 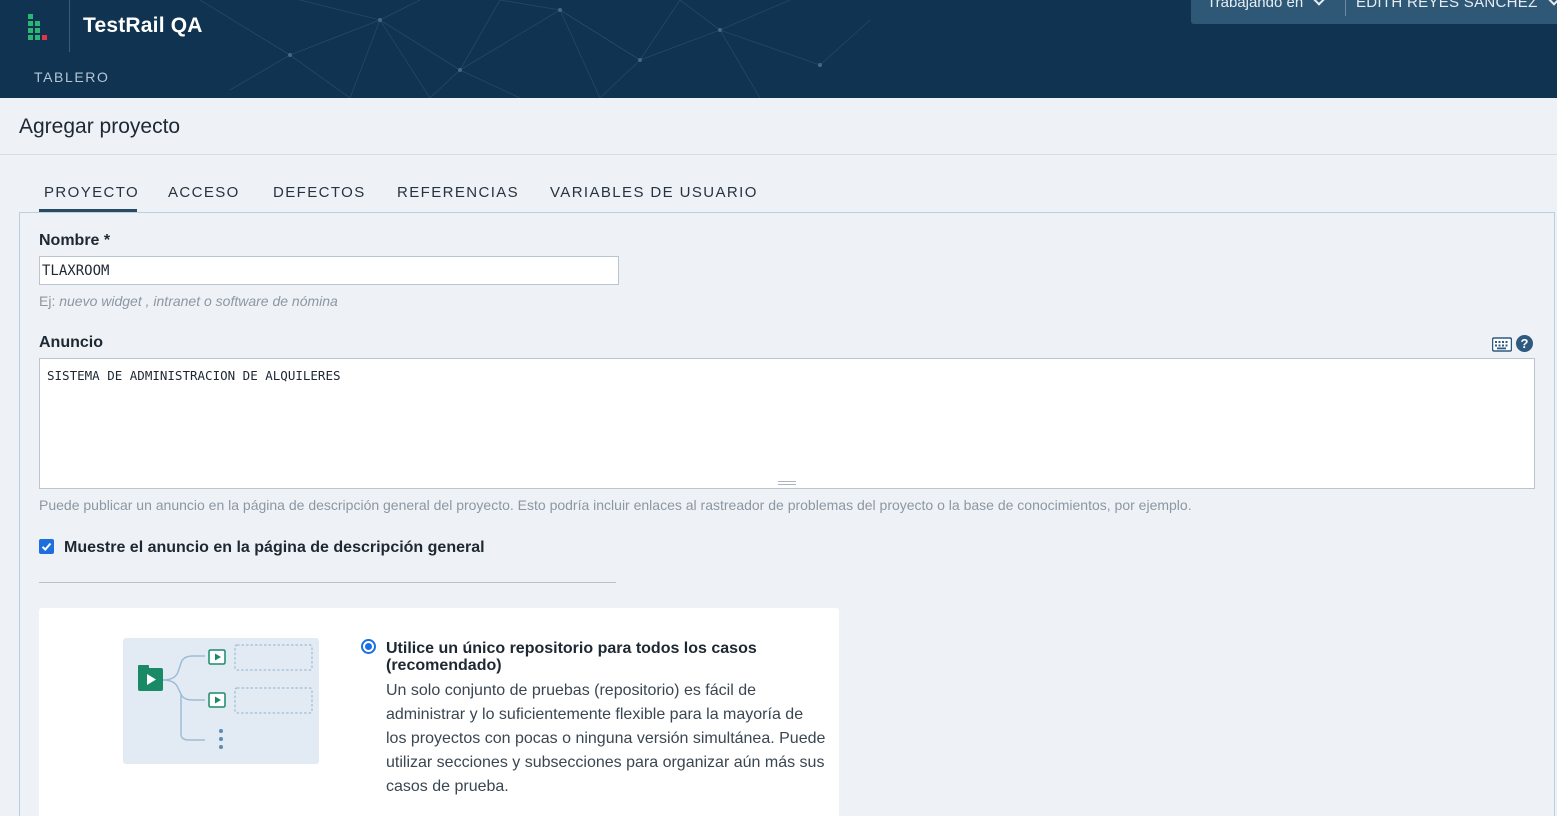 I want to click on name-label: Nombre *, so click(x=75, y=240).